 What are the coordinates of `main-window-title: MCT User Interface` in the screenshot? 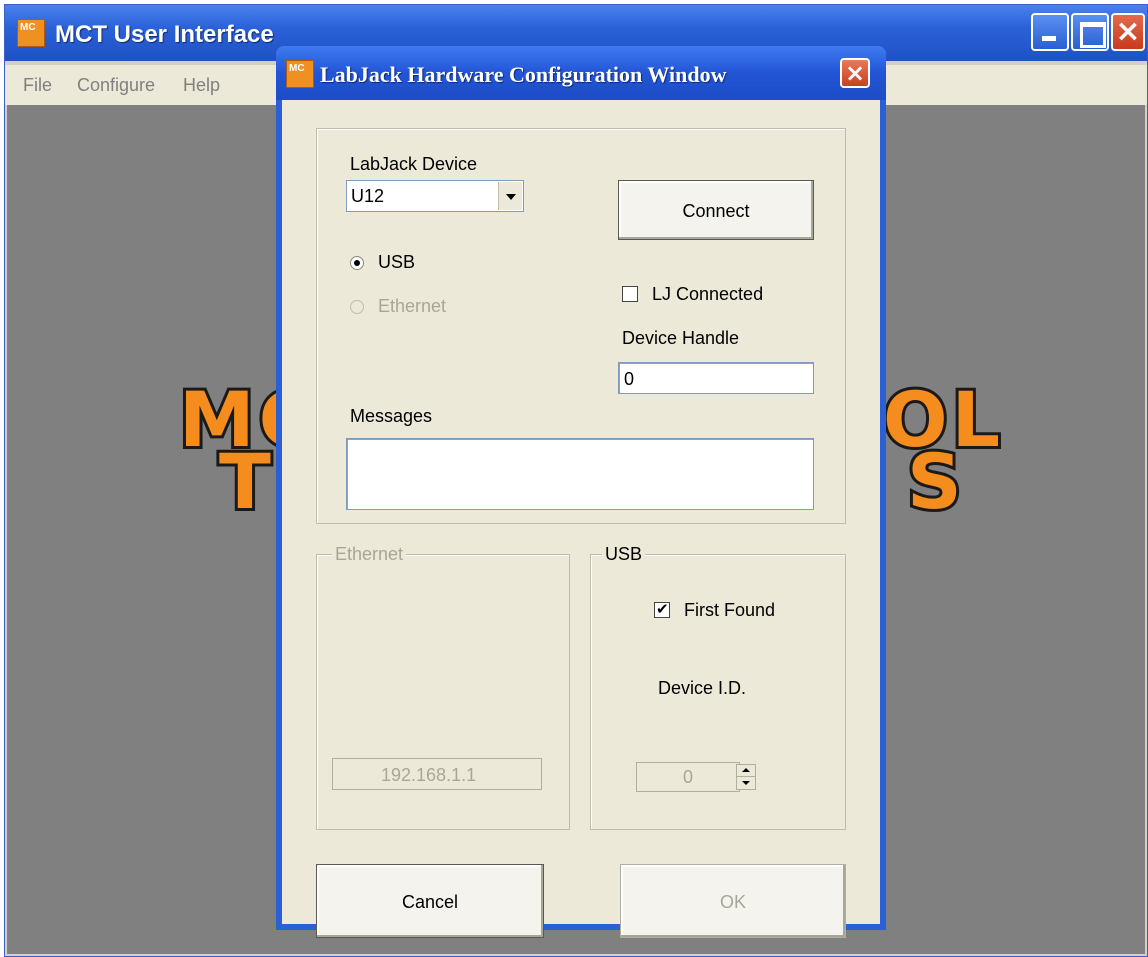 It's located at (164, 34).